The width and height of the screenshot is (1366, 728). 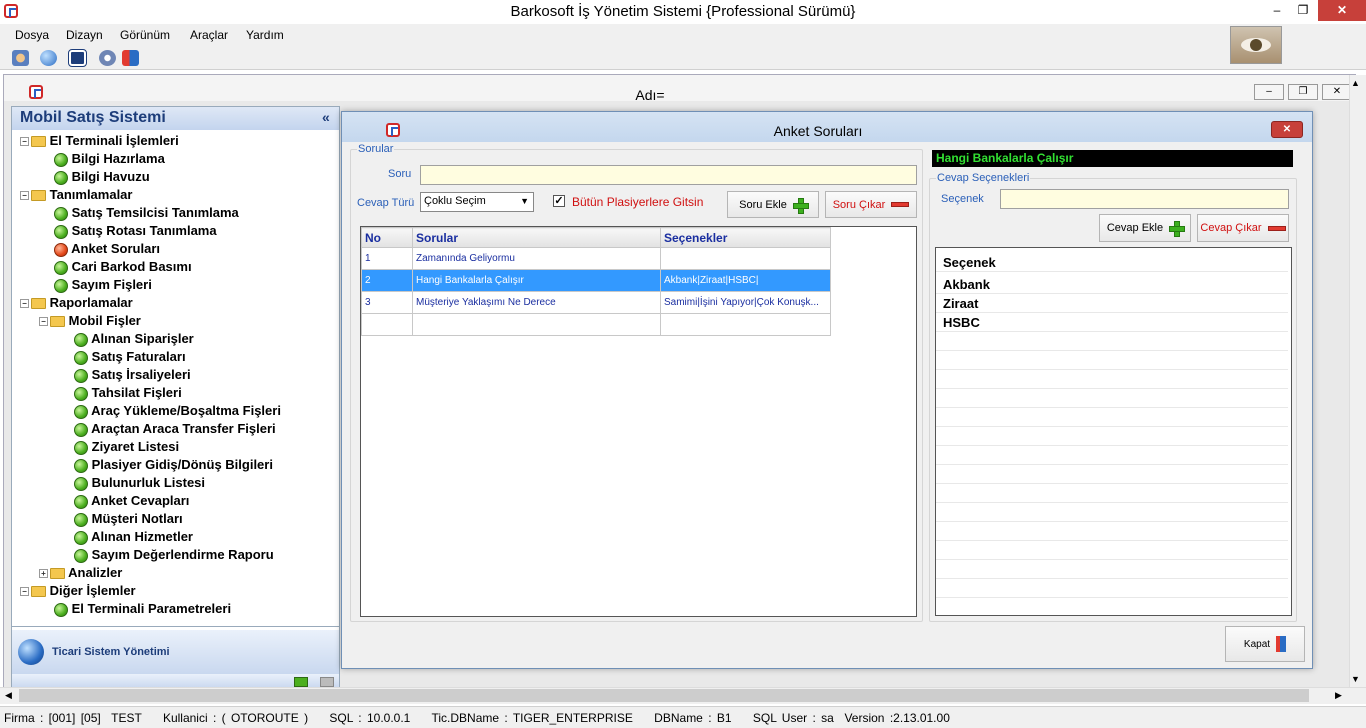 I want to click on green-folder-icon, so click(x=301, y=682).